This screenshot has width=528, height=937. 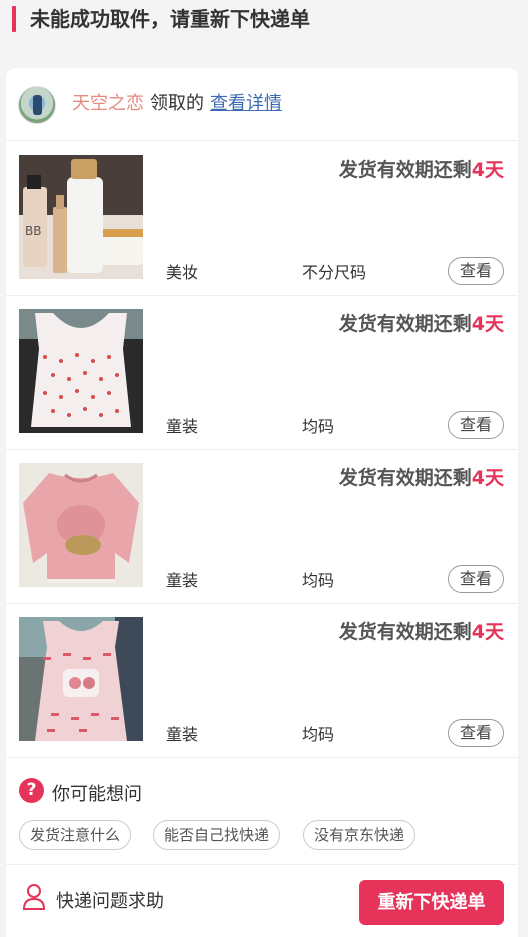 I want to click on user-row: 天空之恋 领取的 查看详情, so click(x=262, y=104).